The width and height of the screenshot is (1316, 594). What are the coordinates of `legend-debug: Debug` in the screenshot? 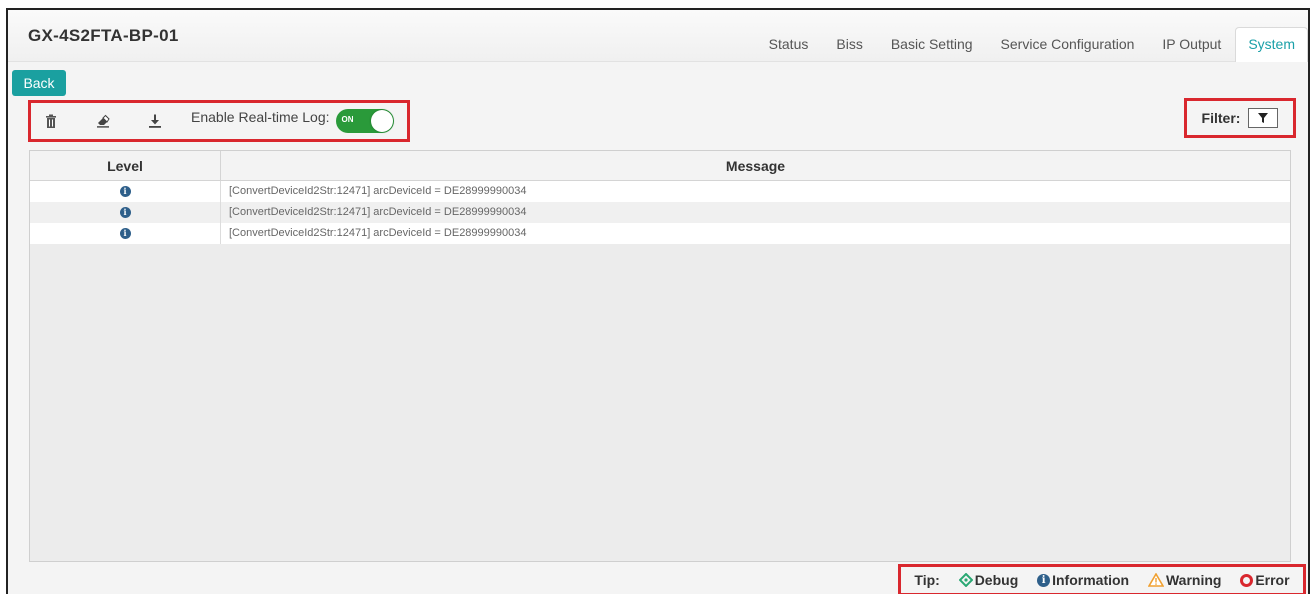 It's located at (988, 580).